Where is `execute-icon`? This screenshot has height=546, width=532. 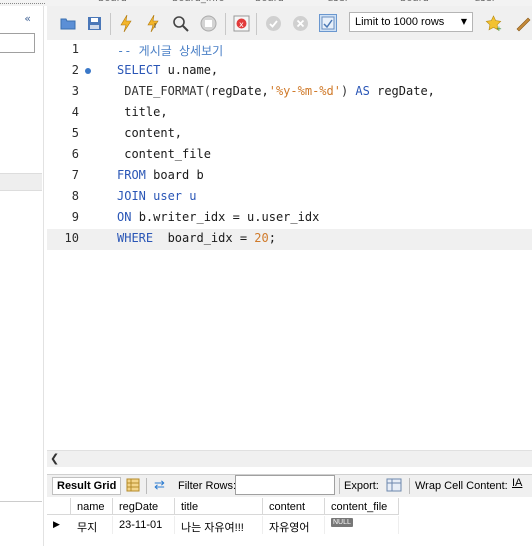
execute-icon is located at coordinates (126, 23).